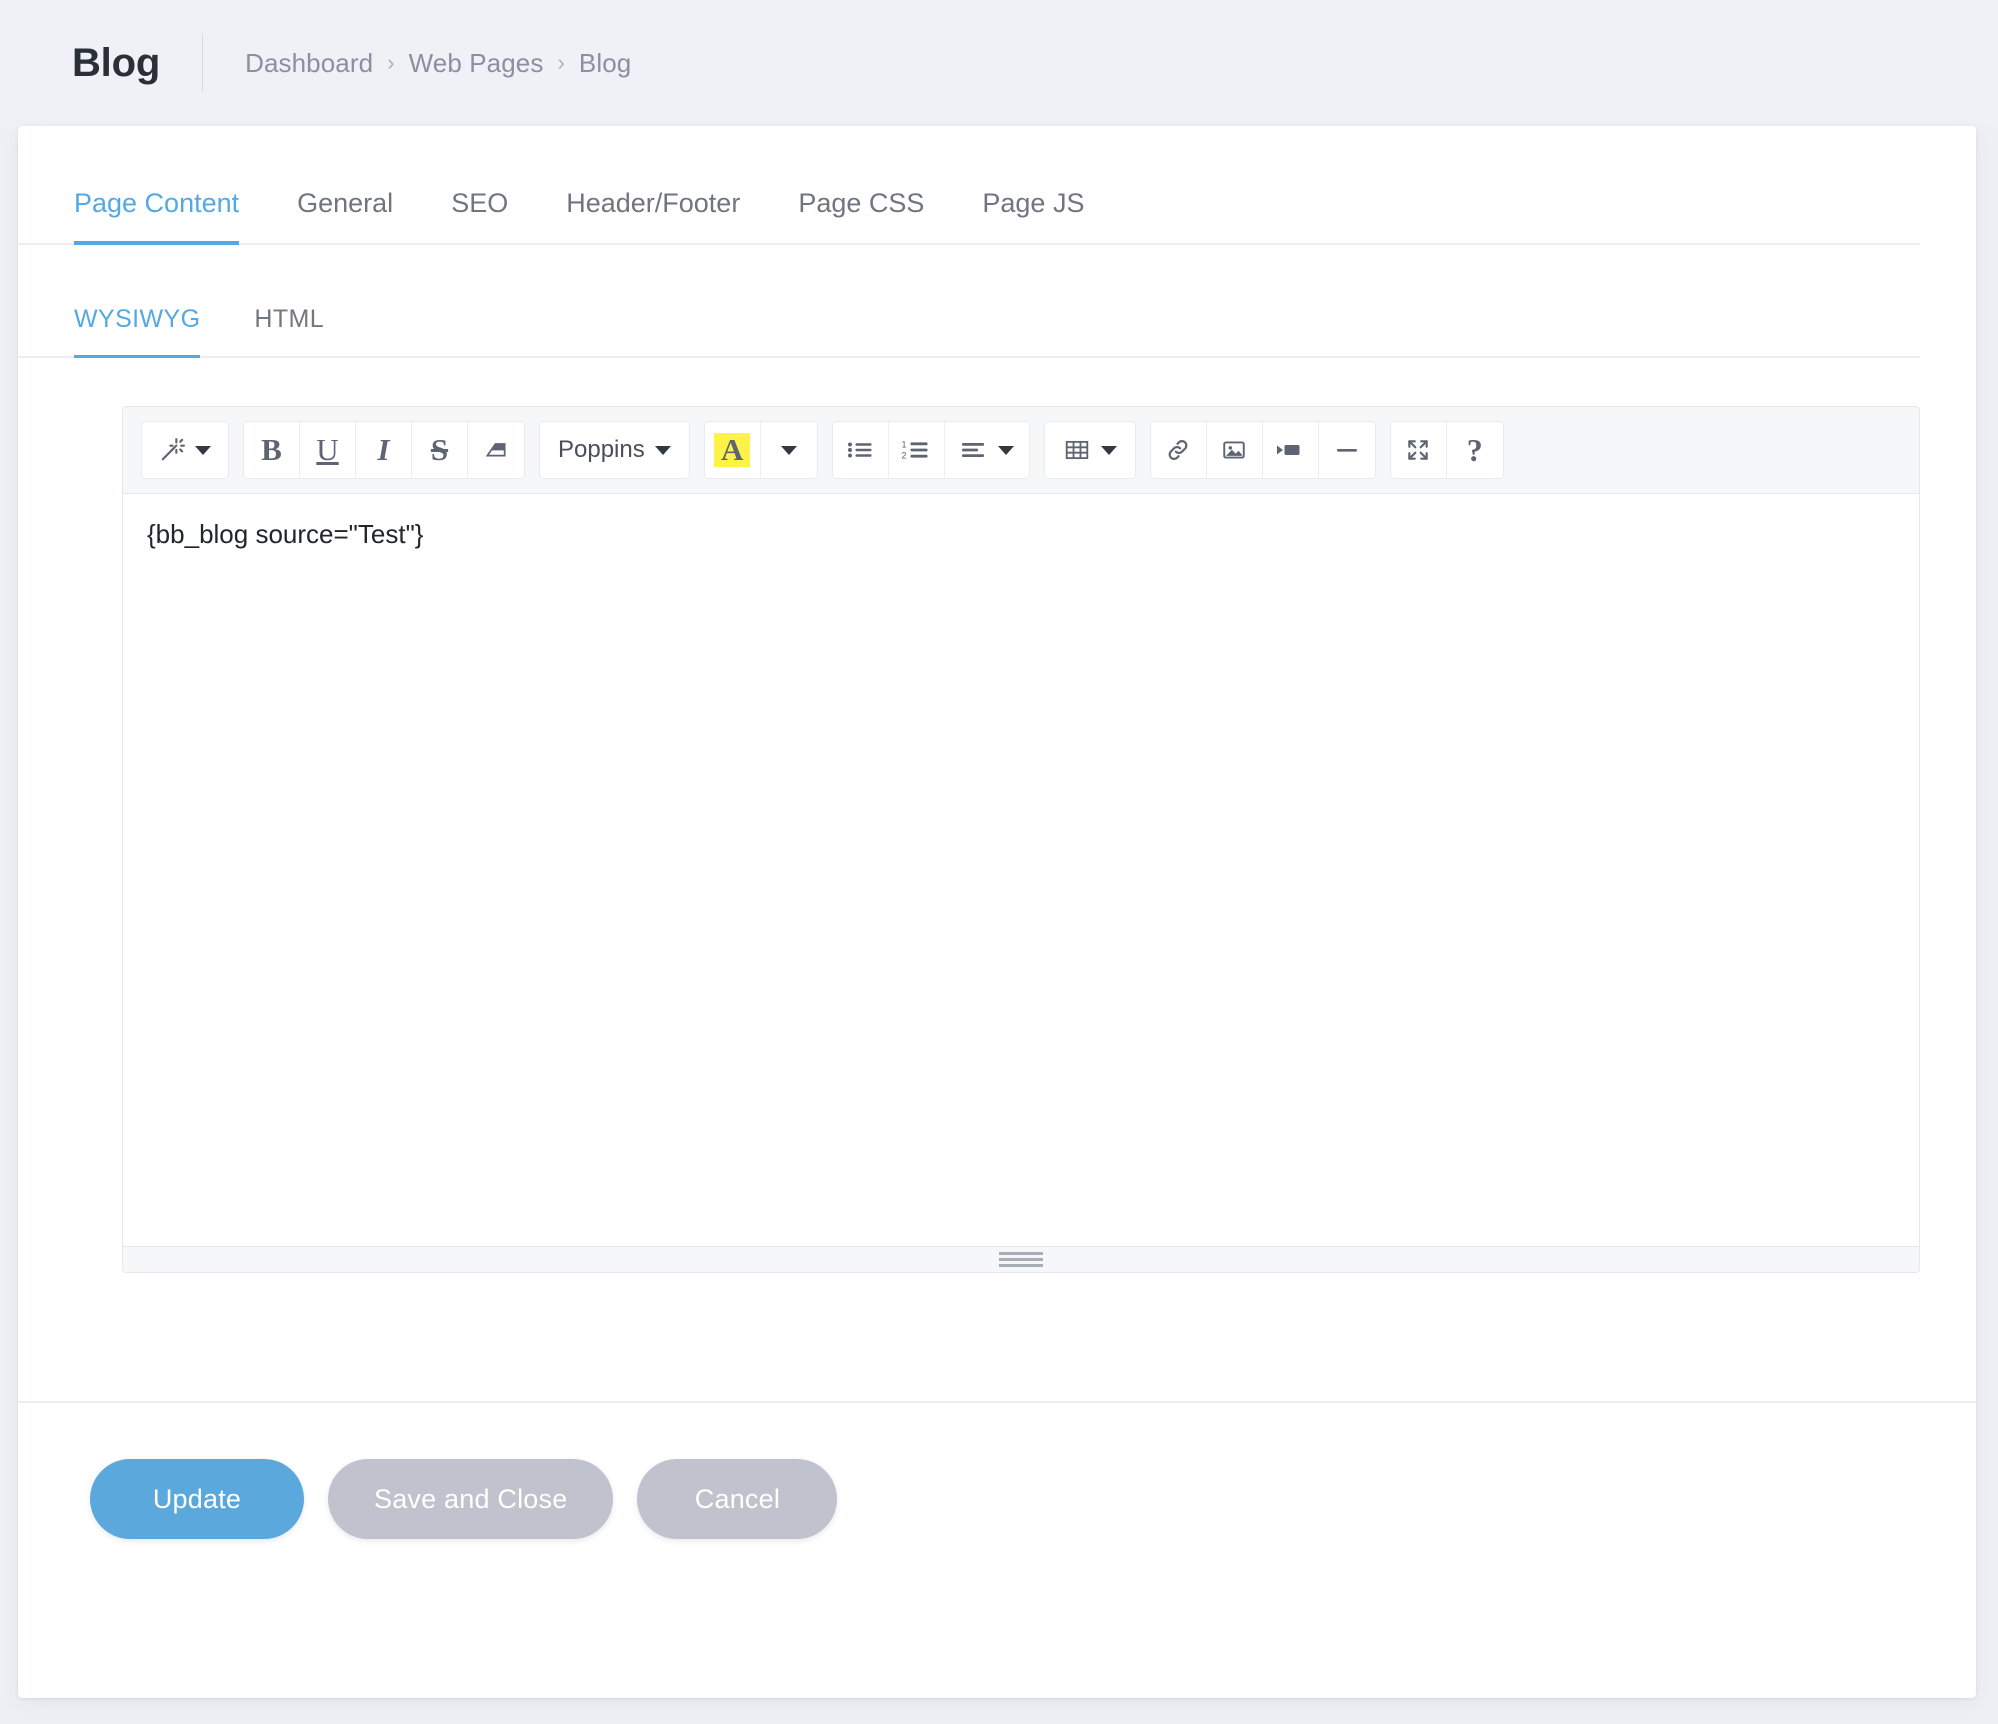 Image resolution: width=1998 pixels, height=1724 pixels. What do you see at coordinates (1418, 450) in the screenshot?
I see `fullscreen-icon` at bounding box center [1418, 450].